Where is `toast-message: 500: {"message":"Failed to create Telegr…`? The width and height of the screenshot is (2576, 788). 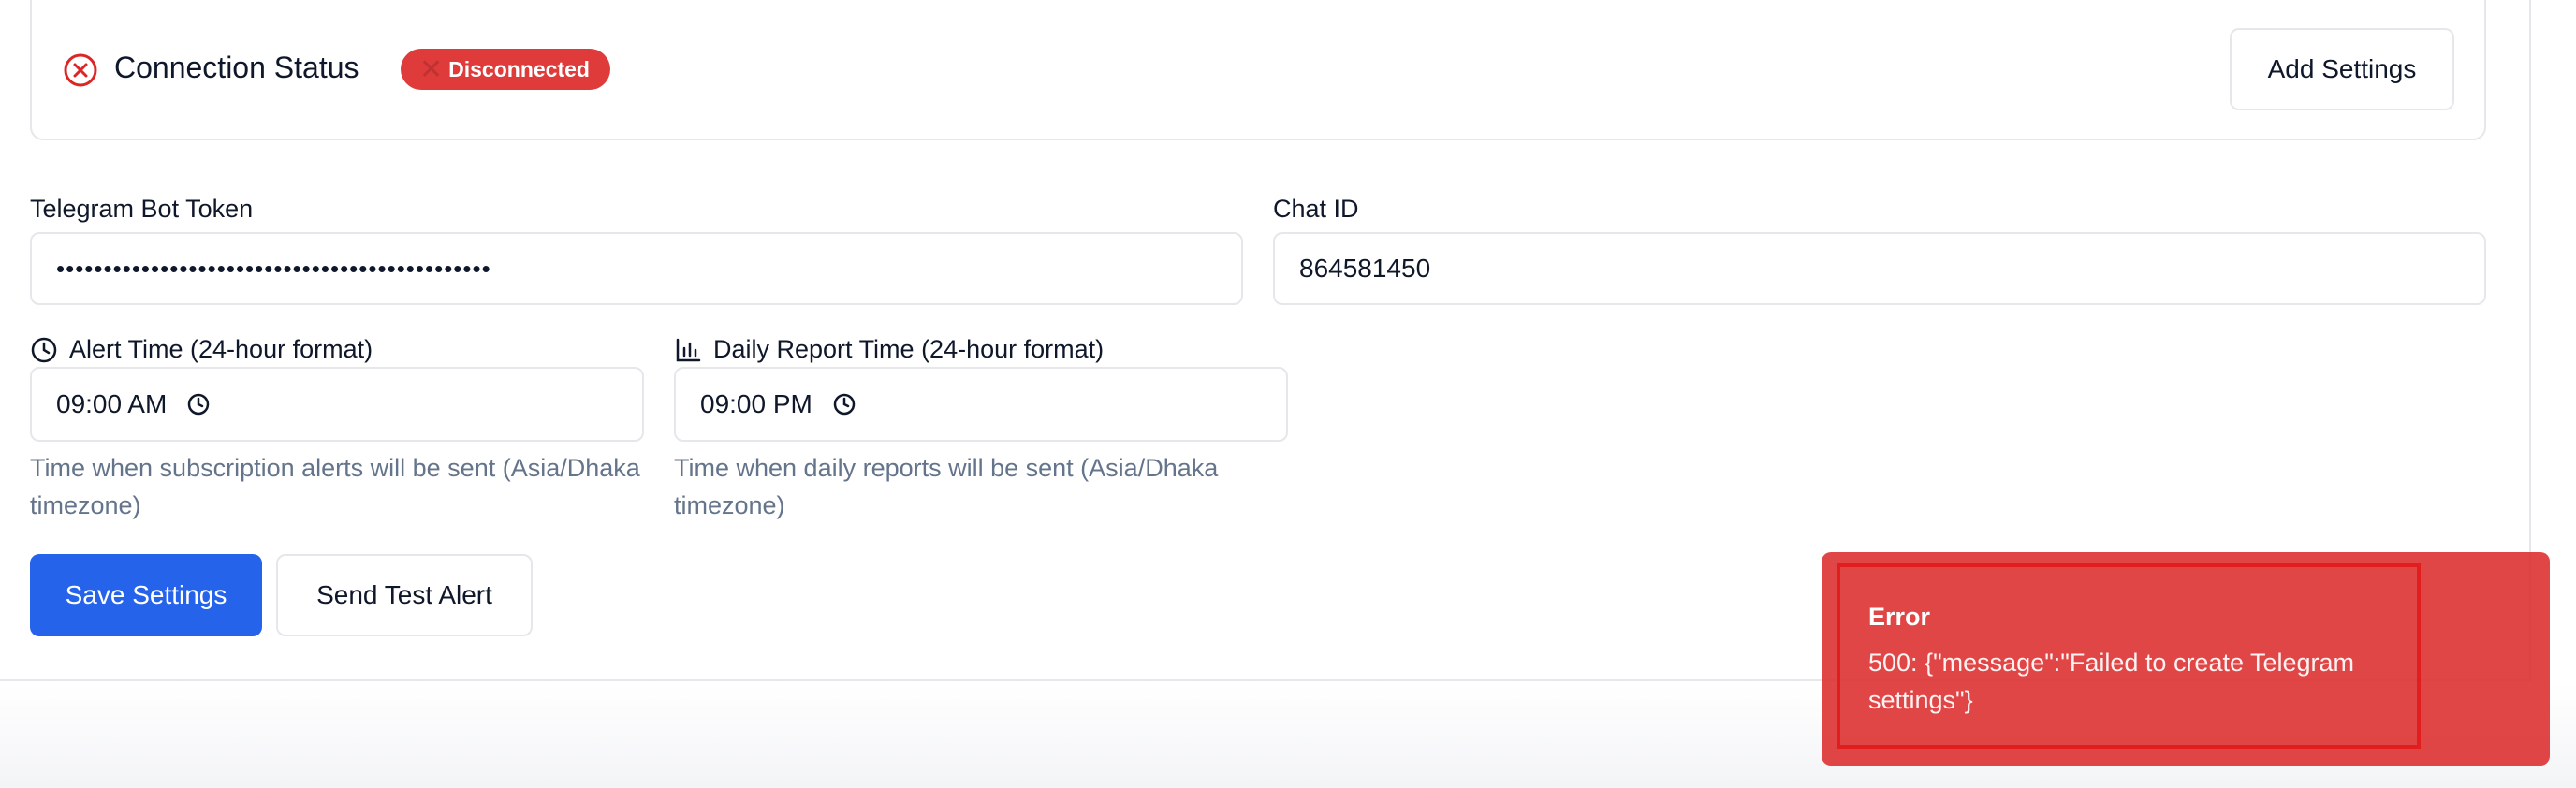 toast-message: 500: {"message":"Failed to create Telegr… is located at coordinates (2111, 681).